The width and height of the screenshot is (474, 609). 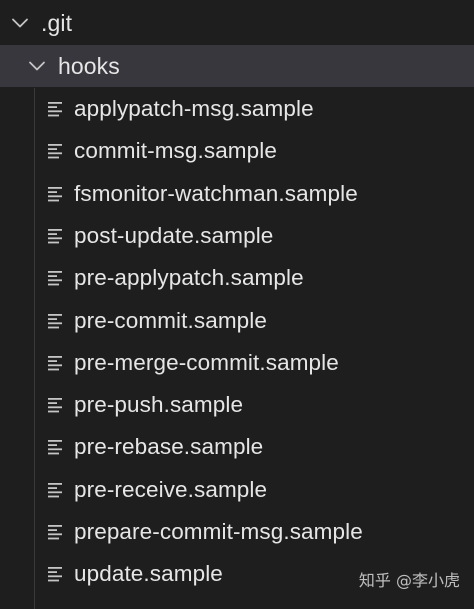 What do you see at coordinates (409, 580) in the screenshot?
I see `watermark-text: 知乎 @李小虎` at bounding box center [409, 580].